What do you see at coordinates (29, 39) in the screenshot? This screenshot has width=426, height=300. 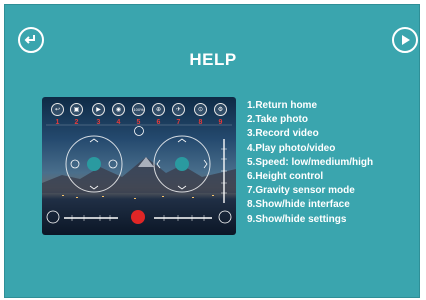 I see `return-arrow-icon` at bounding box center [29, 39].